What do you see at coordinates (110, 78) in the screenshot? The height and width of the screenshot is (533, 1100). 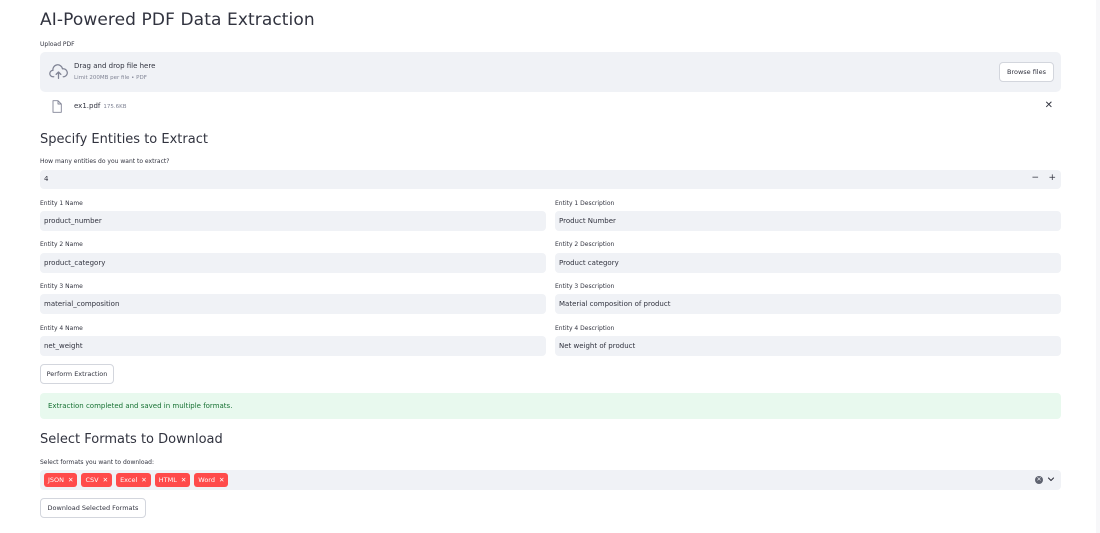 I see `dropzone-limit: Limit 200MB per file • PDF` at bounding box center [110, 78].